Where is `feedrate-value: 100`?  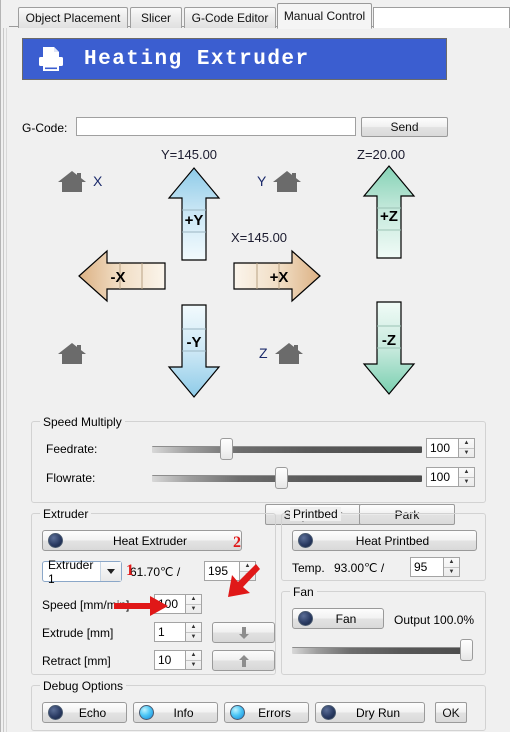 feedrate-value: 100 is located at coordinates (442, 448).